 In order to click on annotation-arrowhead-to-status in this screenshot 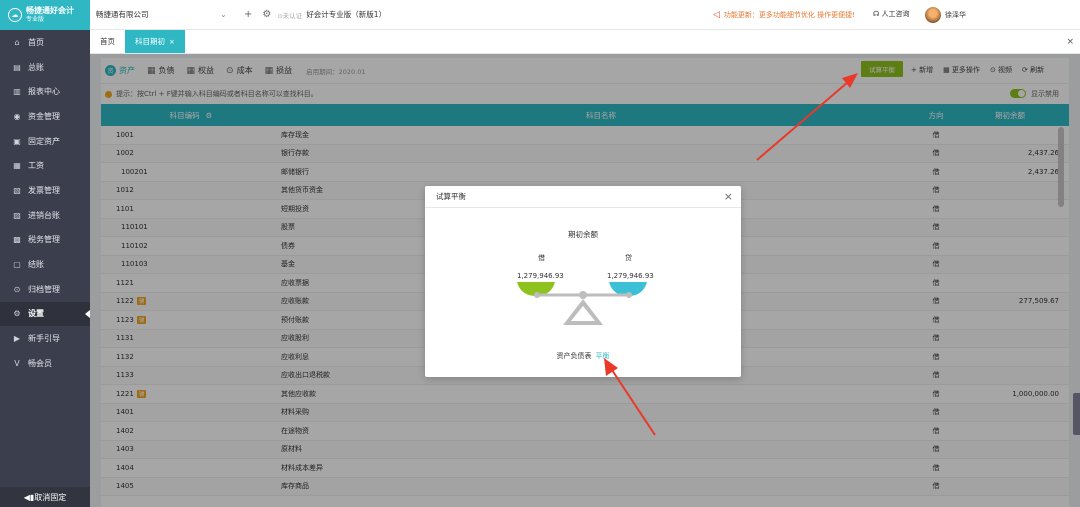, I will do `click(611, 367)`.